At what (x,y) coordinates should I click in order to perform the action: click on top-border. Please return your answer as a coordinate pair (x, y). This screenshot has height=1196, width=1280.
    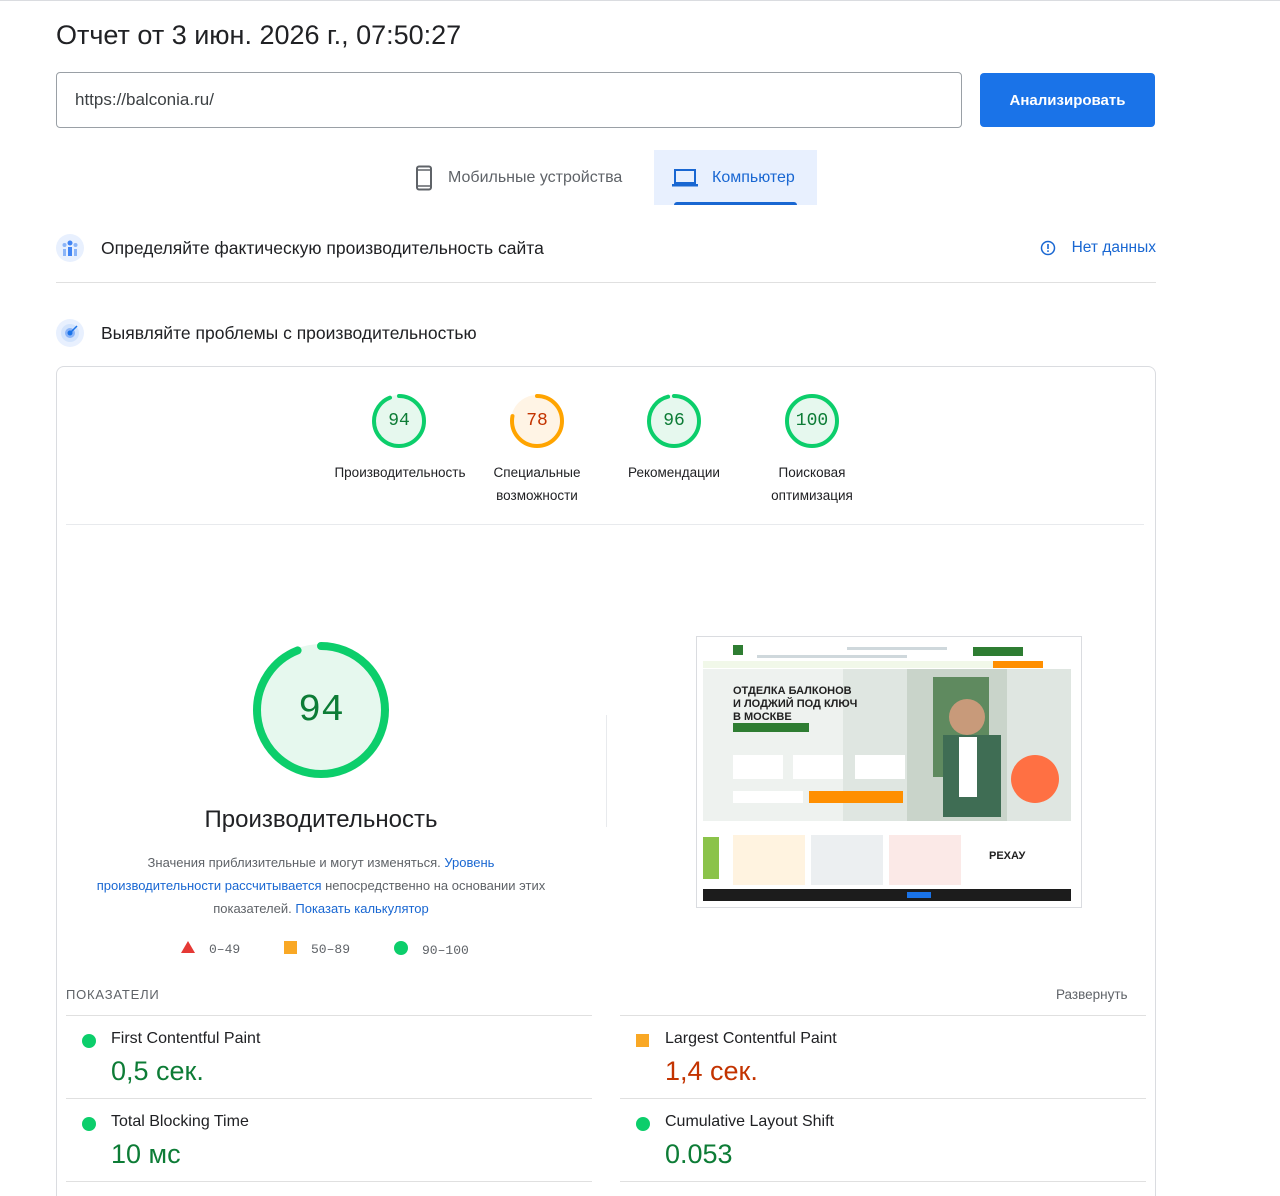
    Looking at the image, I should click on (640, 0).